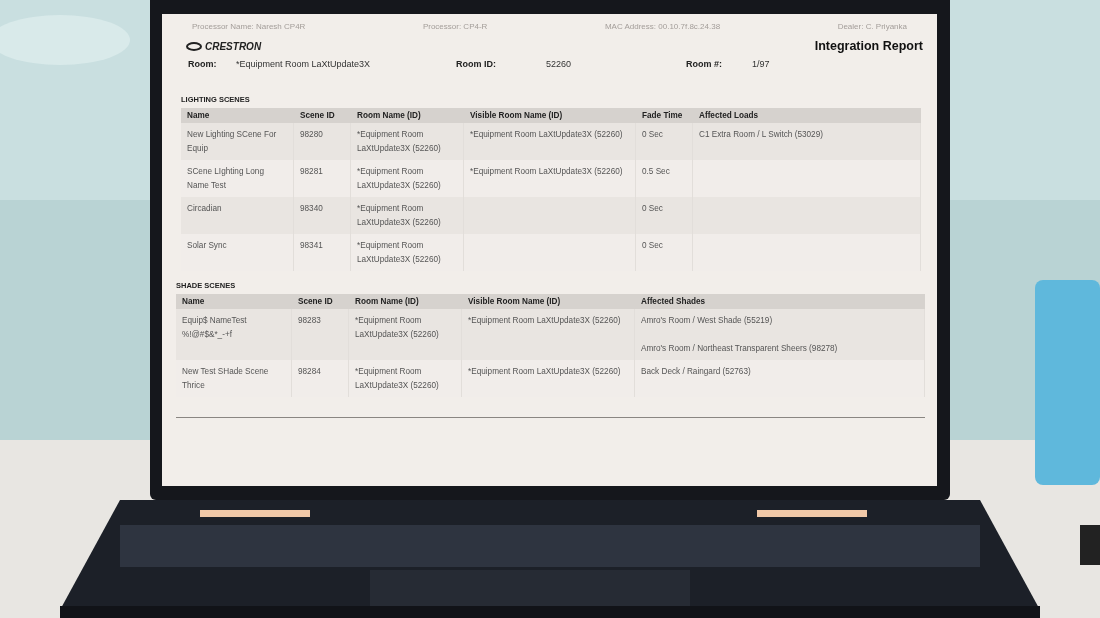 The image size is (1100, 618). I want to click on cell-text: New Lighting SCene For Equip, so click(232, 142).